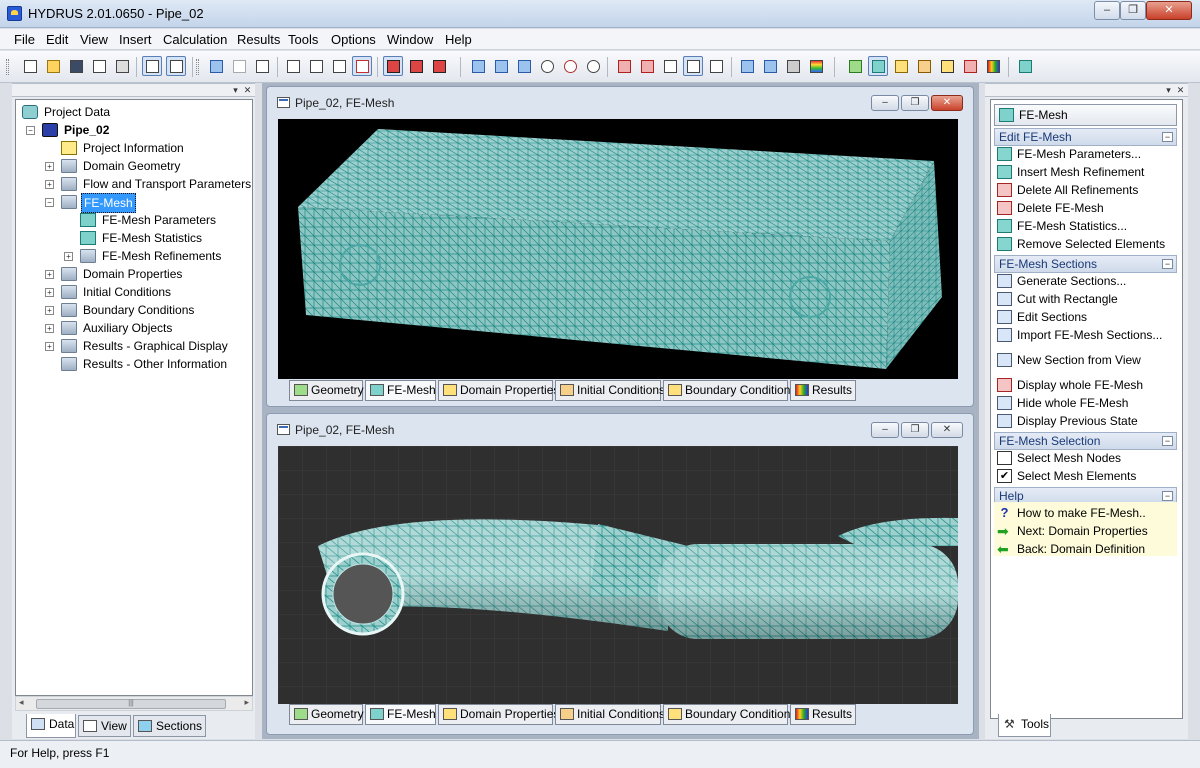 The height and width of the screenshot is (768, 1200). What do you see at coordinates (1086, 403) in the screenshot?
I see `hide-whole-fe-mesh-item: Hide whole FE-Mesh` at bounding box center [1086, 403].